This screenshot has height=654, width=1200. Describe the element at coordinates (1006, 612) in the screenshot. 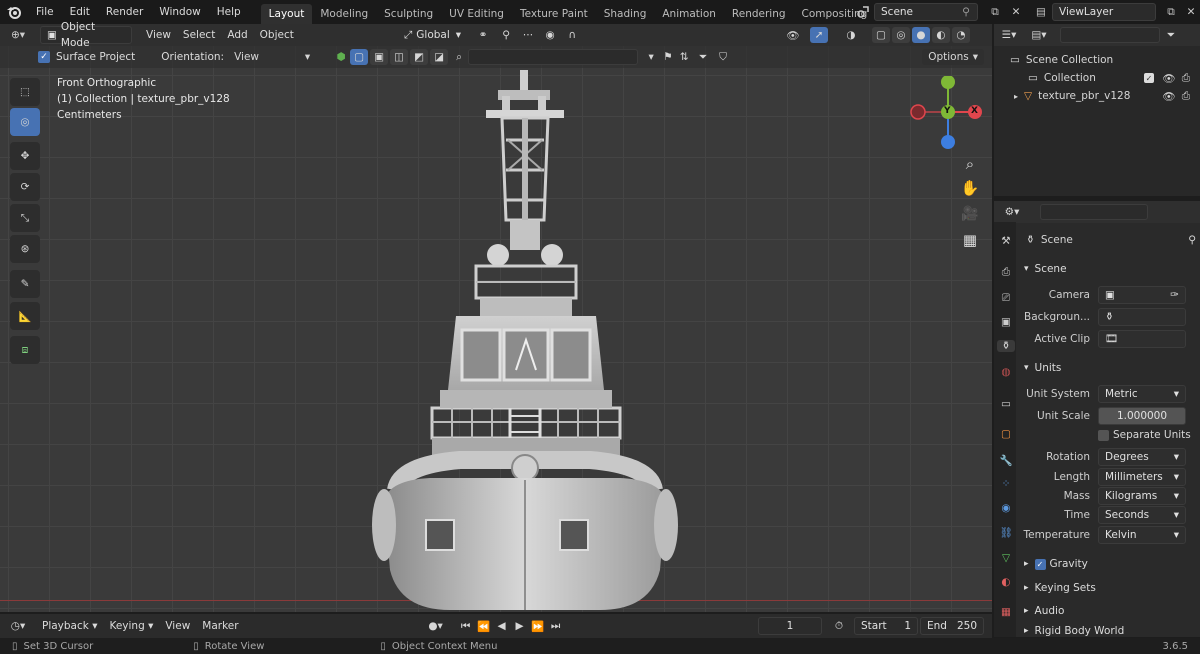

I see `texture-tab-icon: ▦` at that location.